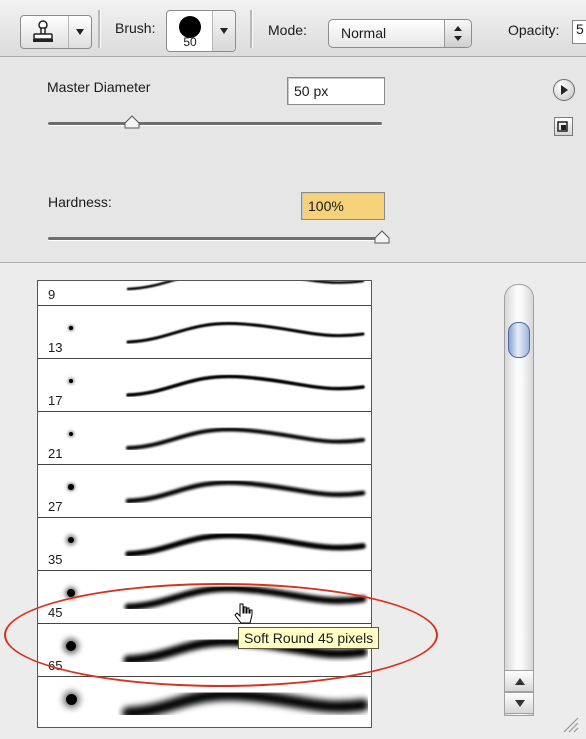 The height and width of the screenshot is (739, 586). Describe the element at coordinates (80, 202) in the screenshot. I see `hardness-label: Hardness:` at that location.